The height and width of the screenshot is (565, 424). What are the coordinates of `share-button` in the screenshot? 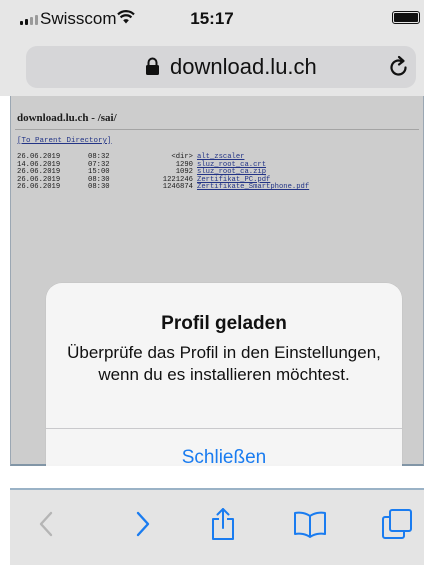 It's located at (223, 524).